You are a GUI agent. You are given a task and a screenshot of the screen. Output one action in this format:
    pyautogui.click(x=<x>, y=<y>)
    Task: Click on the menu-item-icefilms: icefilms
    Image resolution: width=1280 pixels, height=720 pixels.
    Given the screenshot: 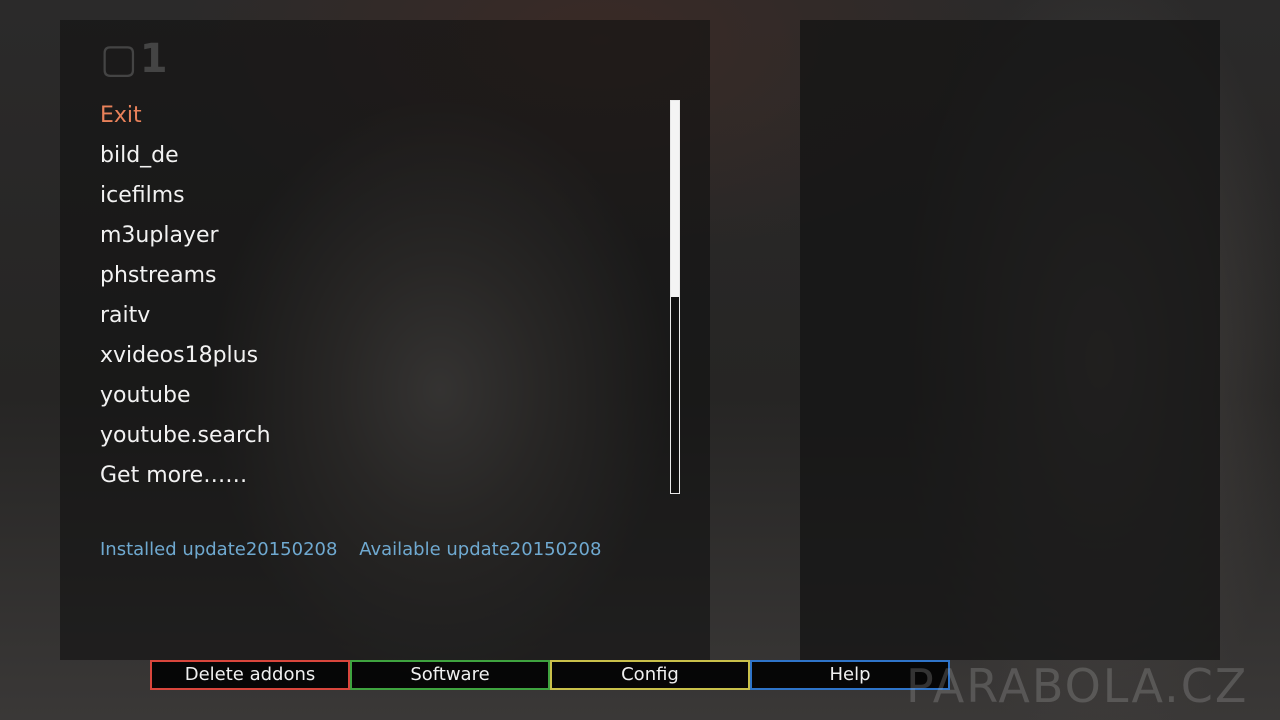 What is the action you would take?
    pyautogui.click(x=380, y=196)
    